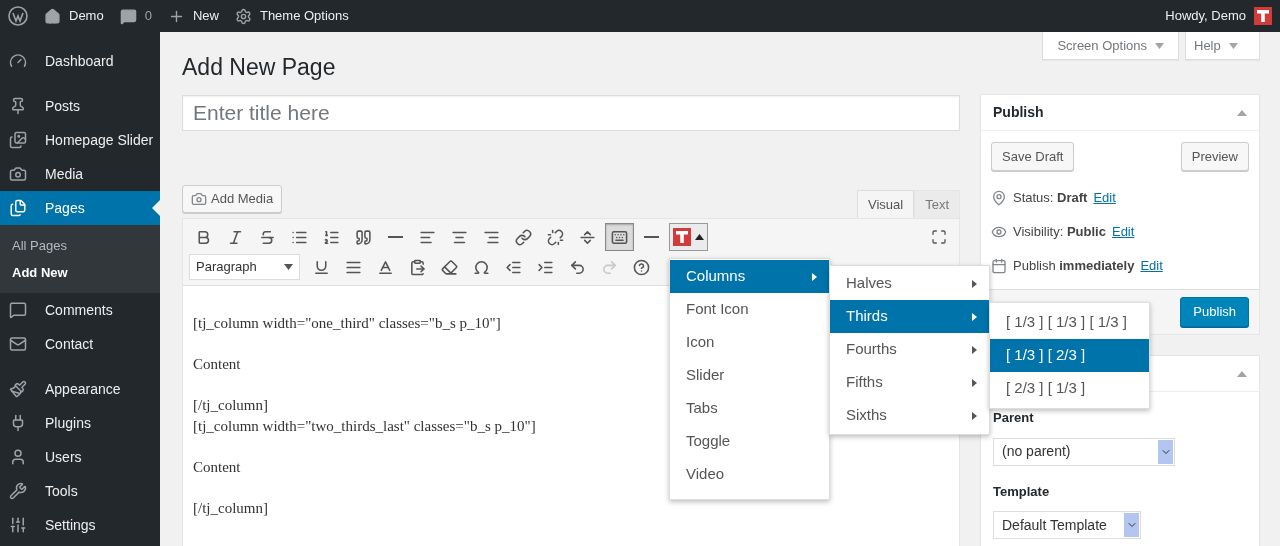 The height and width of the screenshot is (546, 1280). I want to click on text-color-icon, so click(385, 267).